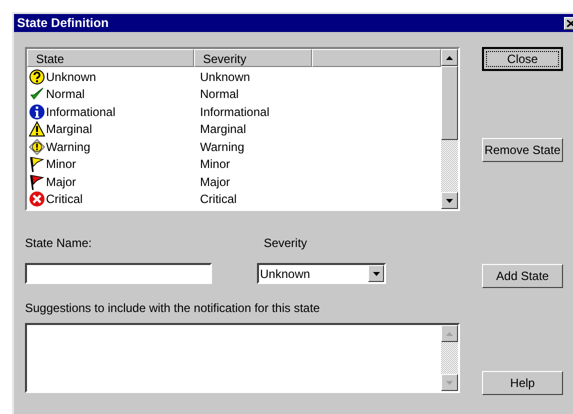 This screenshot has height=414, width=573. Describe the element at coordinates (235, 111) in the screenshot. I see `severity-text: Informational` at that location.